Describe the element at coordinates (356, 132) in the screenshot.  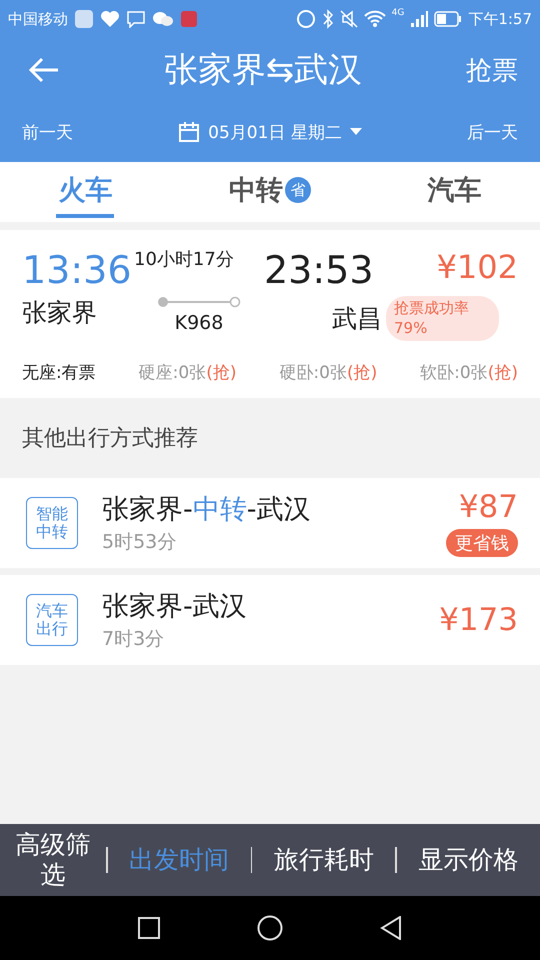
I see `dropdown-caret-icon` at that location.